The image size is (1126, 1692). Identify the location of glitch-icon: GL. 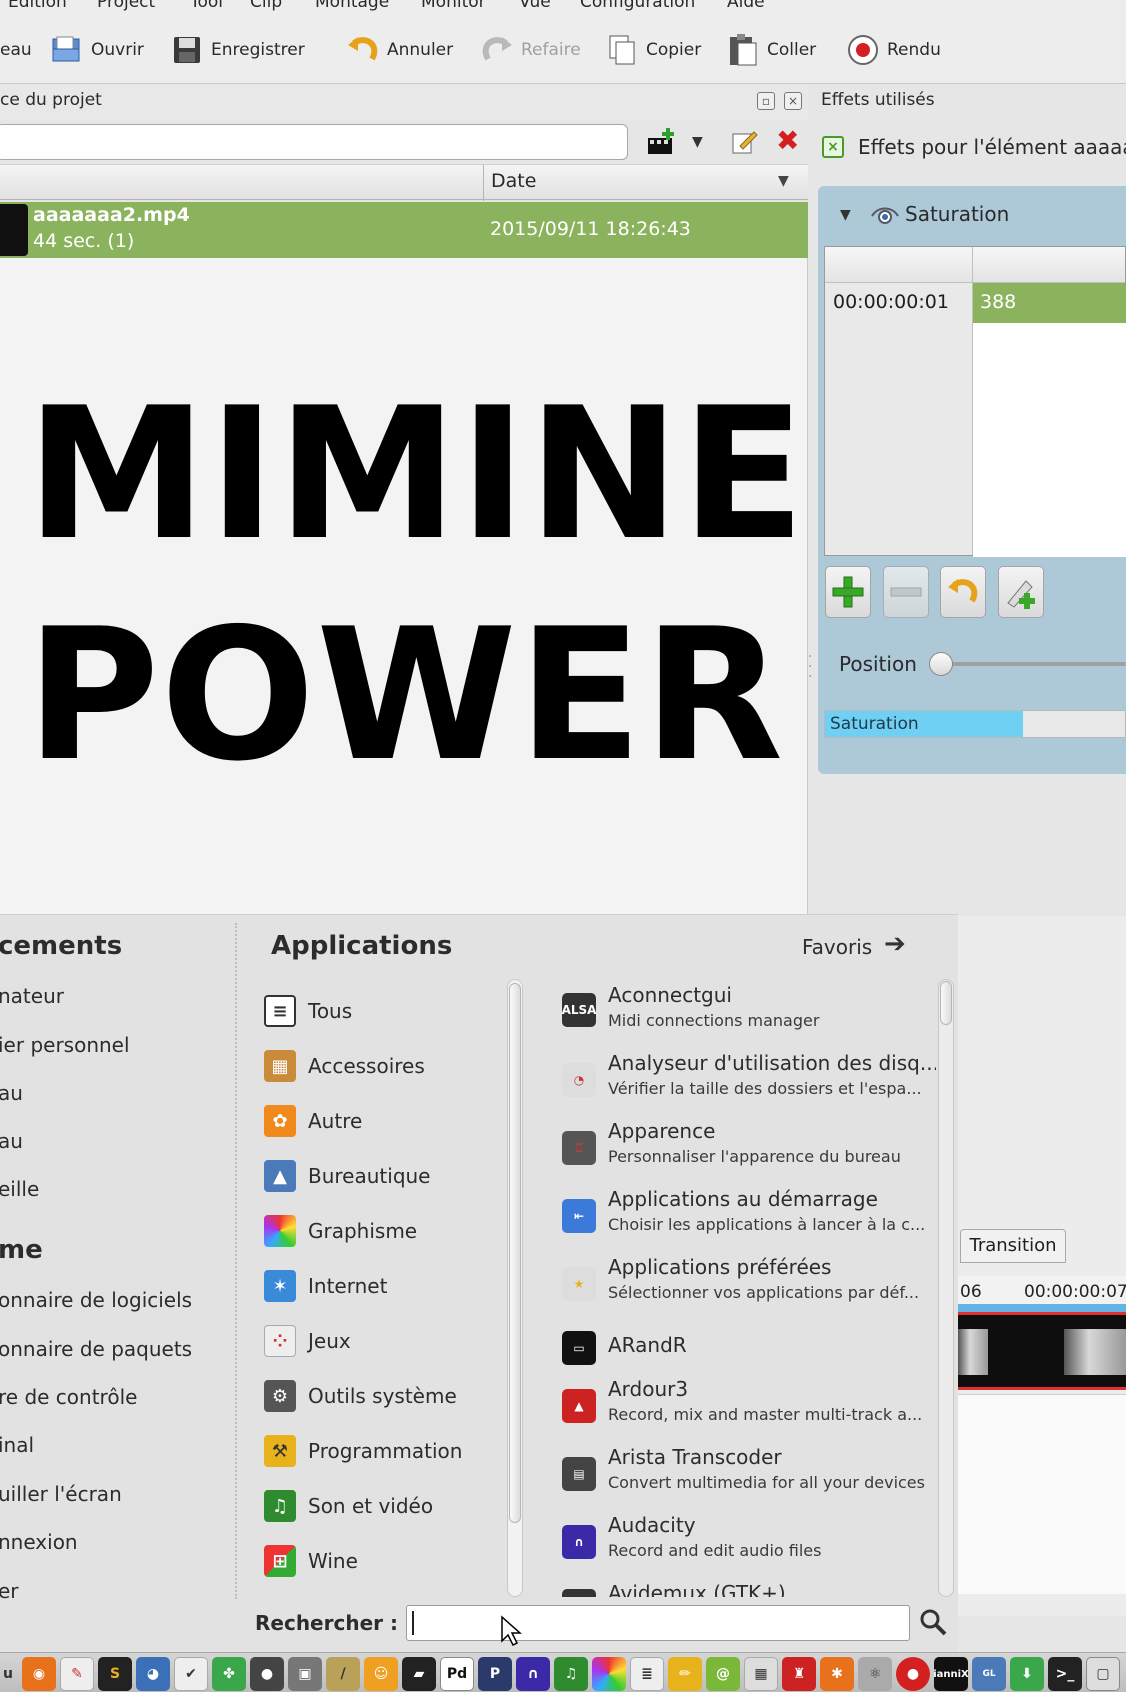
(989, 1674).